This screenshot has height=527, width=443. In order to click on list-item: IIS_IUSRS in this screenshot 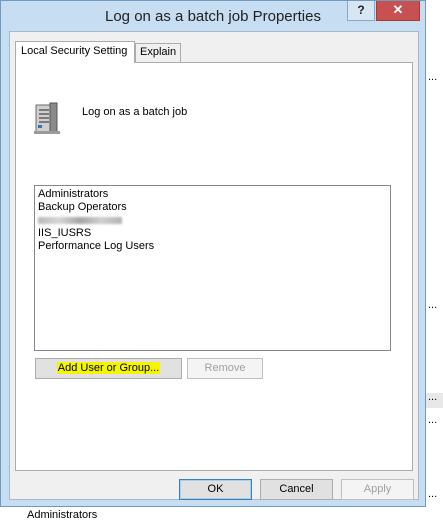, I will do `click(212, 233)`.